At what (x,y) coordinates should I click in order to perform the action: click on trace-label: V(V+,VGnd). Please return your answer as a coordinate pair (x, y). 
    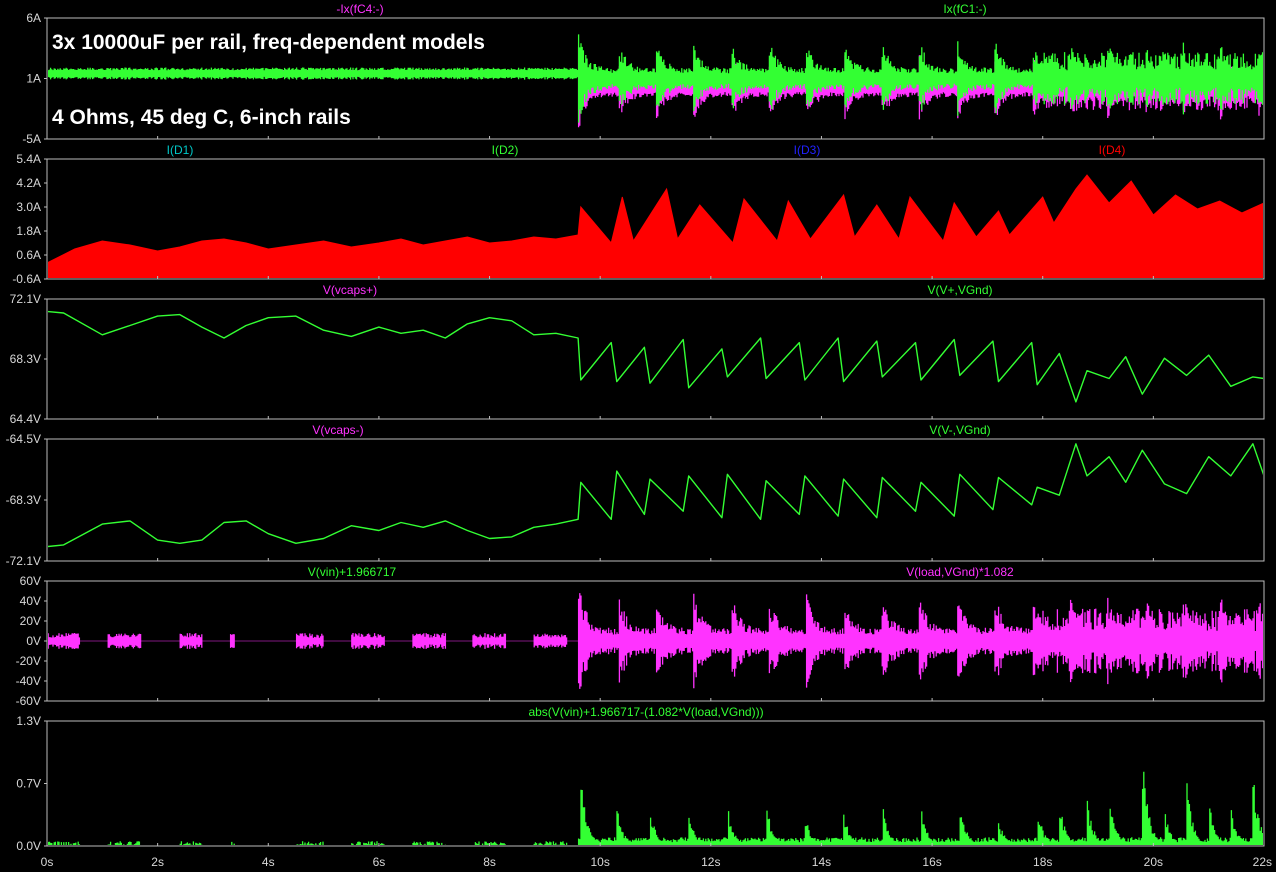
    Looking at the image, I should click on (959, 290).